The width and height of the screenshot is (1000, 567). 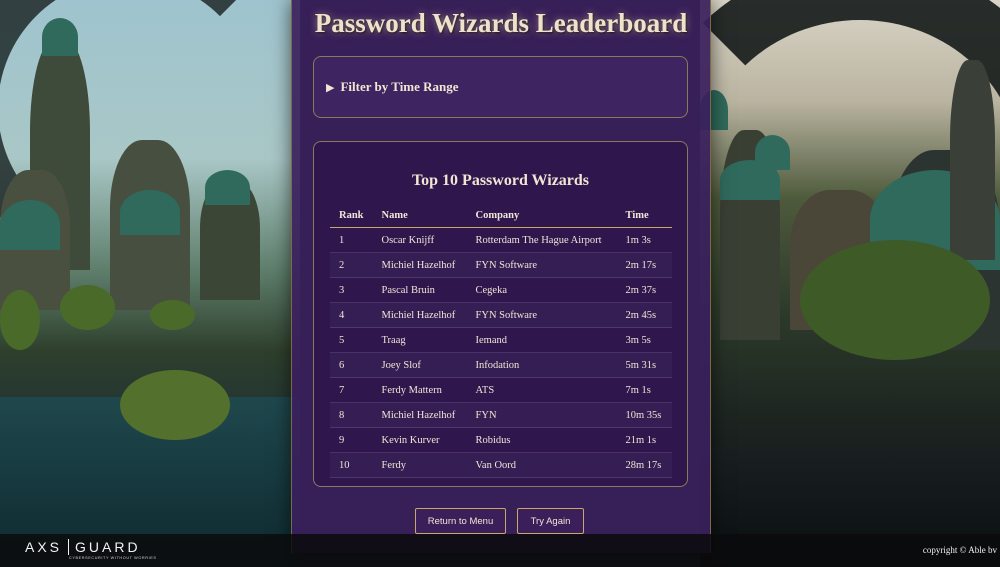 I want to click on cell-time: 28m 17s, so click(x=644, y=465).